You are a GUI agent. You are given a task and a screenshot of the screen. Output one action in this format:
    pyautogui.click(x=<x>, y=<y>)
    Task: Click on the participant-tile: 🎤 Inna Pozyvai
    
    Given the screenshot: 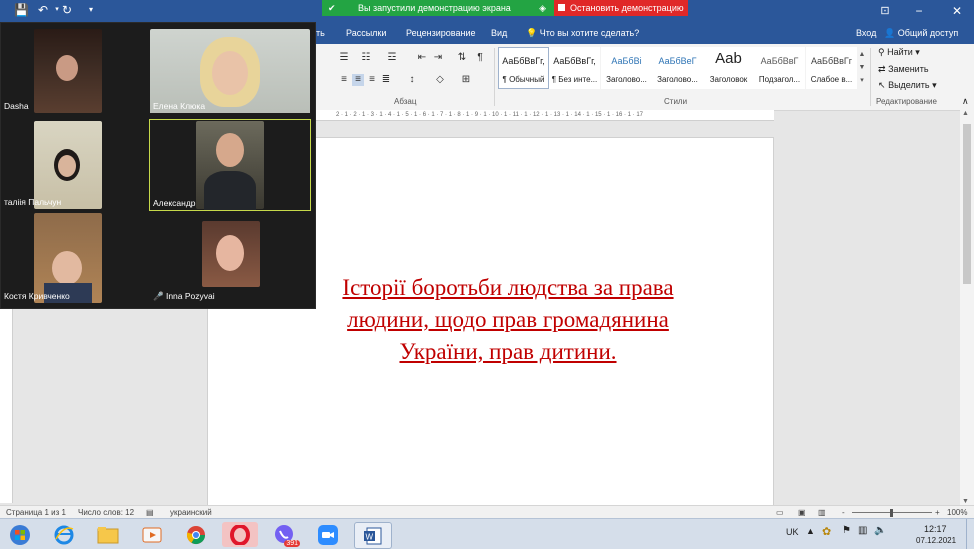 What is the action you would take?
    pyautogui.click(x=231, y=258)
    